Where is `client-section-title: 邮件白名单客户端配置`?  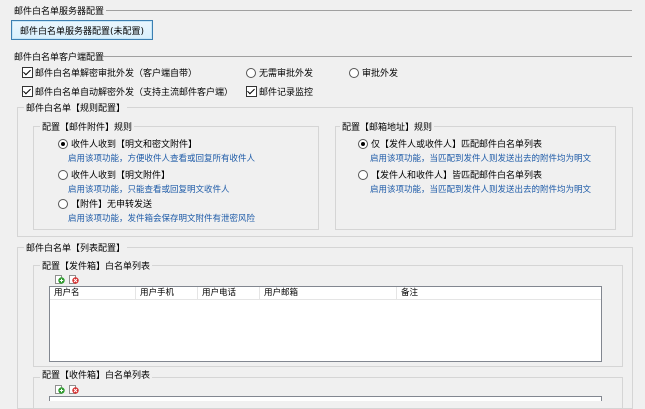 client-section-title: 邮件白名单客户端配置 is located at coordinates (59, 58).